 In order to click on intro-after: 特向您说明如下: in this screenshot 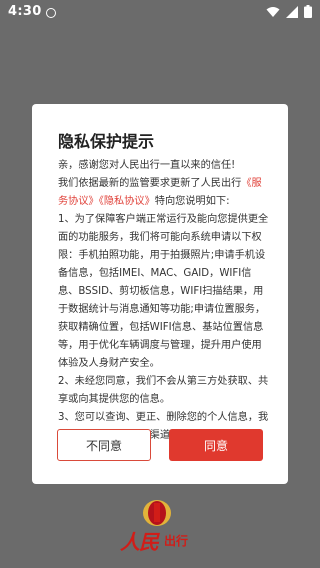, I will do `click(192, 201)`.